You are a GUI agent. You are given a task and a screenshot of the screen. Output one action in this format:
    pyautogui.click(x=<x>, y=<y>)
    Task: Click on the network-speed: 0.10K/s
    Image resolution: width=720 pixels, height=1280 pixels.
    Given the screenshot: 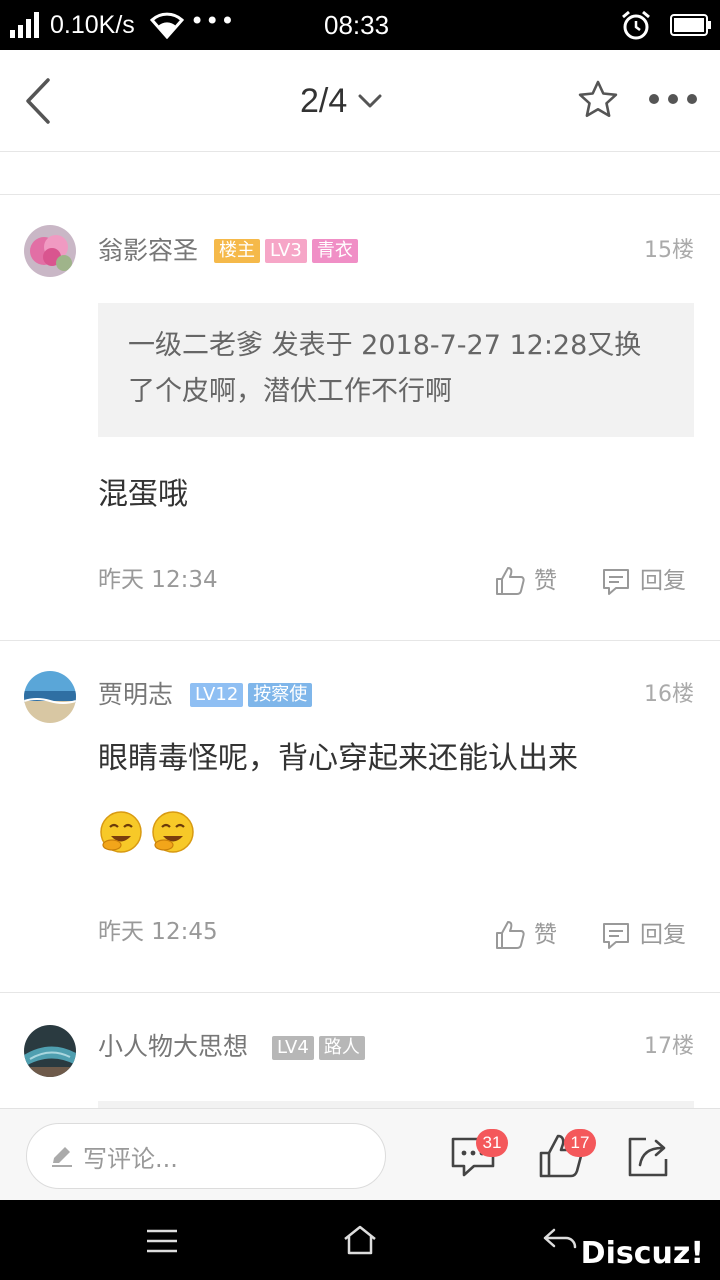 What is the action you would take?
    pyautogui.click(x=92, y=25)
    